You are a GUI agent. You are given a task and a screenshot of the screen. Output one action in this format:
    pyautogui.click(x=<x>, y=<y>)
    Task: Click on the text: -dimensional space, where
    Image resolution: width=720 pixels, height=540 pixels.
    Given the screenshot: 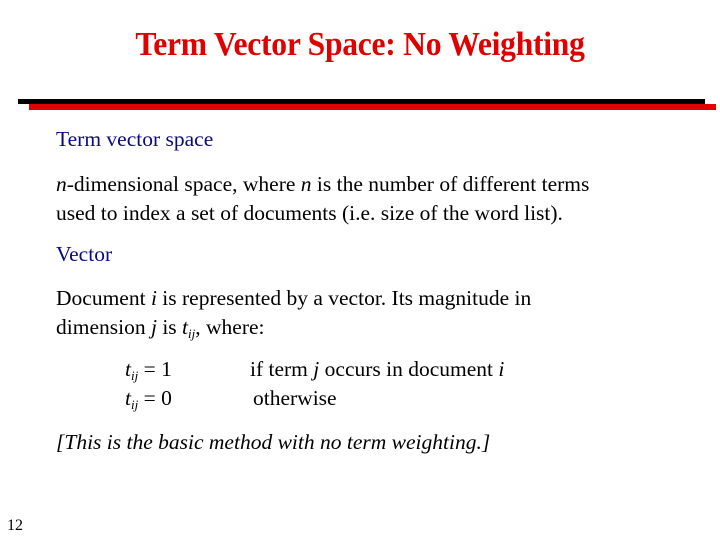 What is the action you would take?
    pyautogui.click(x=183, y=184)
    